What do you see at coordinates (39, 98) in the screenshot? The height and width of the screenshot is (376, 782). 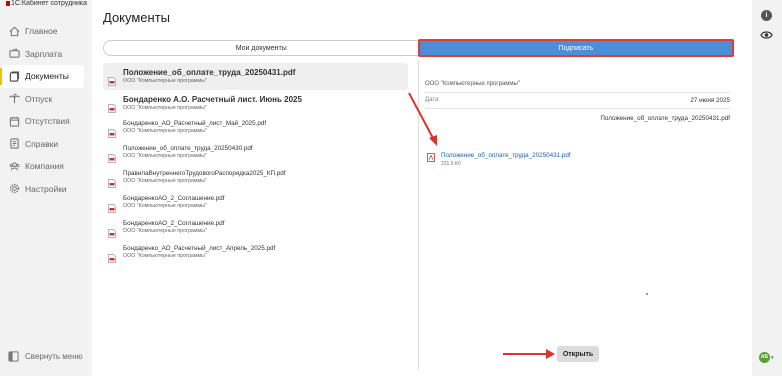 I see `sidebar-item-label: Отпуск` at bounding box center [39, 98].